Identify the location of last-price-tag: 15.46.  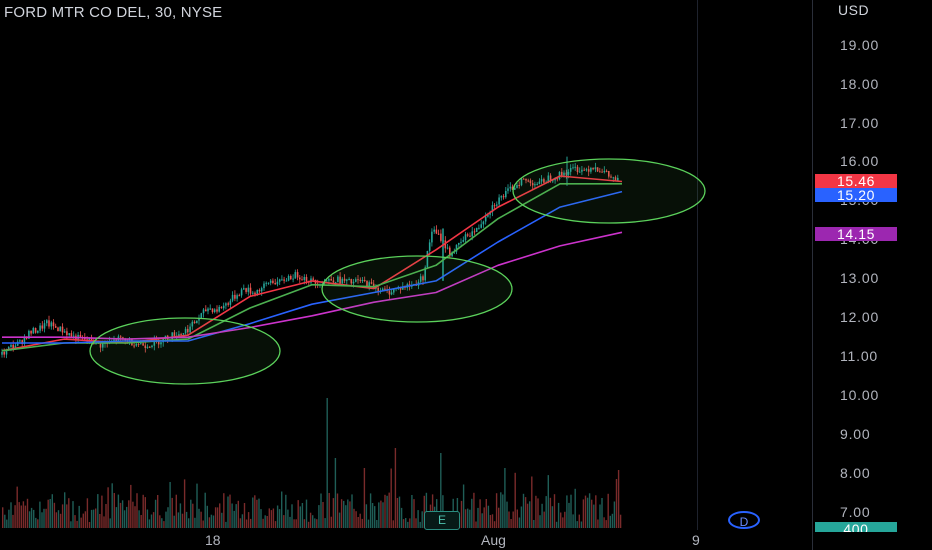
(856, 181).